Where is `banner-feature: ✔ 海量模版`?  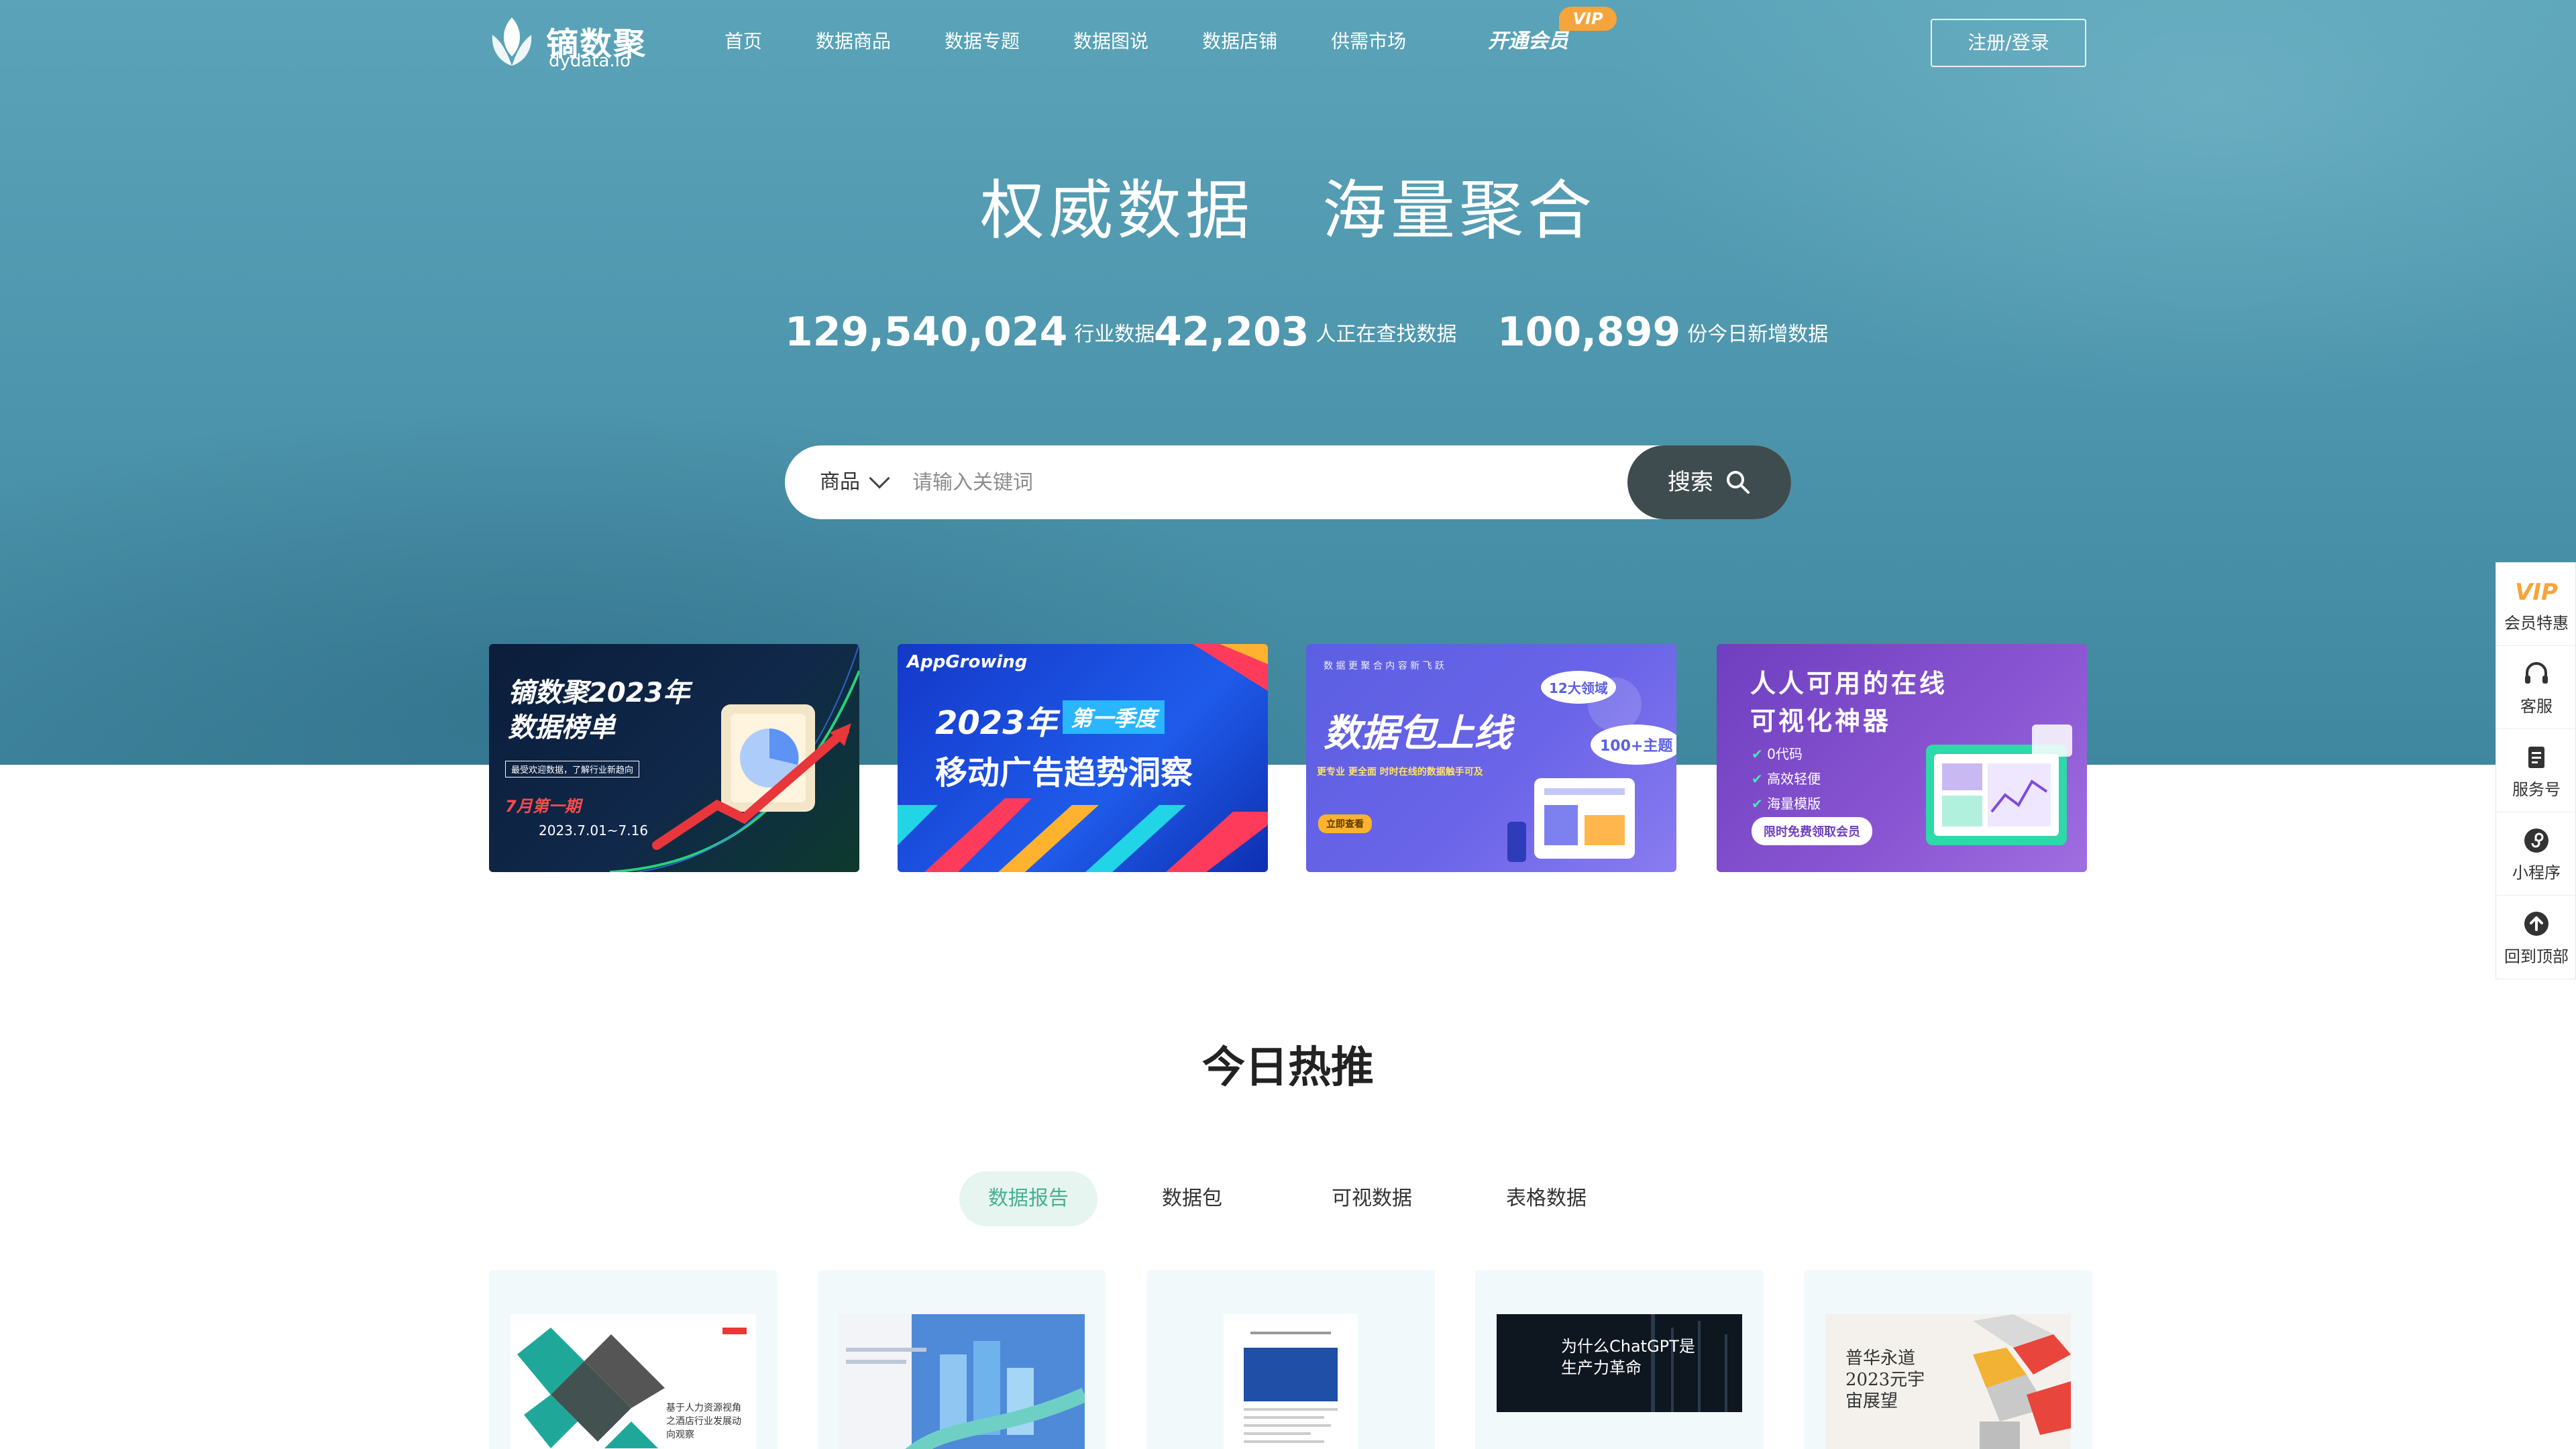
banner-feature: ✔ 海量模版 is located at coordinates (1786, 804).